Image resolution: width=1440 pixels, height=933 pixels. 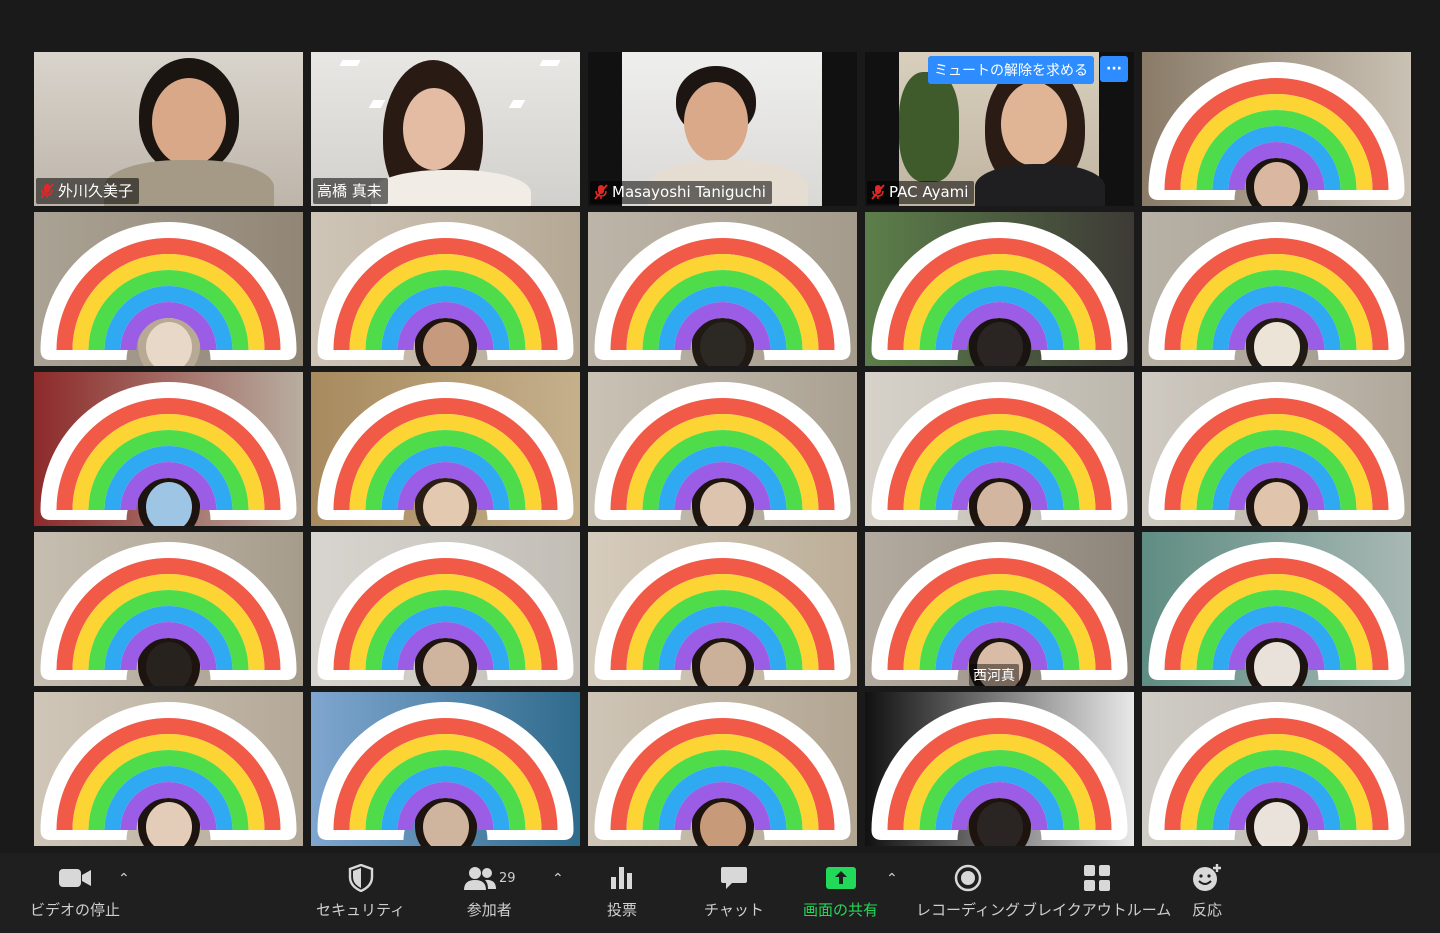 What do you see at coordinates (722, 129) in the screenshot?
I see `video-tile-participant-3: Masayoshi Taniguchi` at bounding box center [722, 129].